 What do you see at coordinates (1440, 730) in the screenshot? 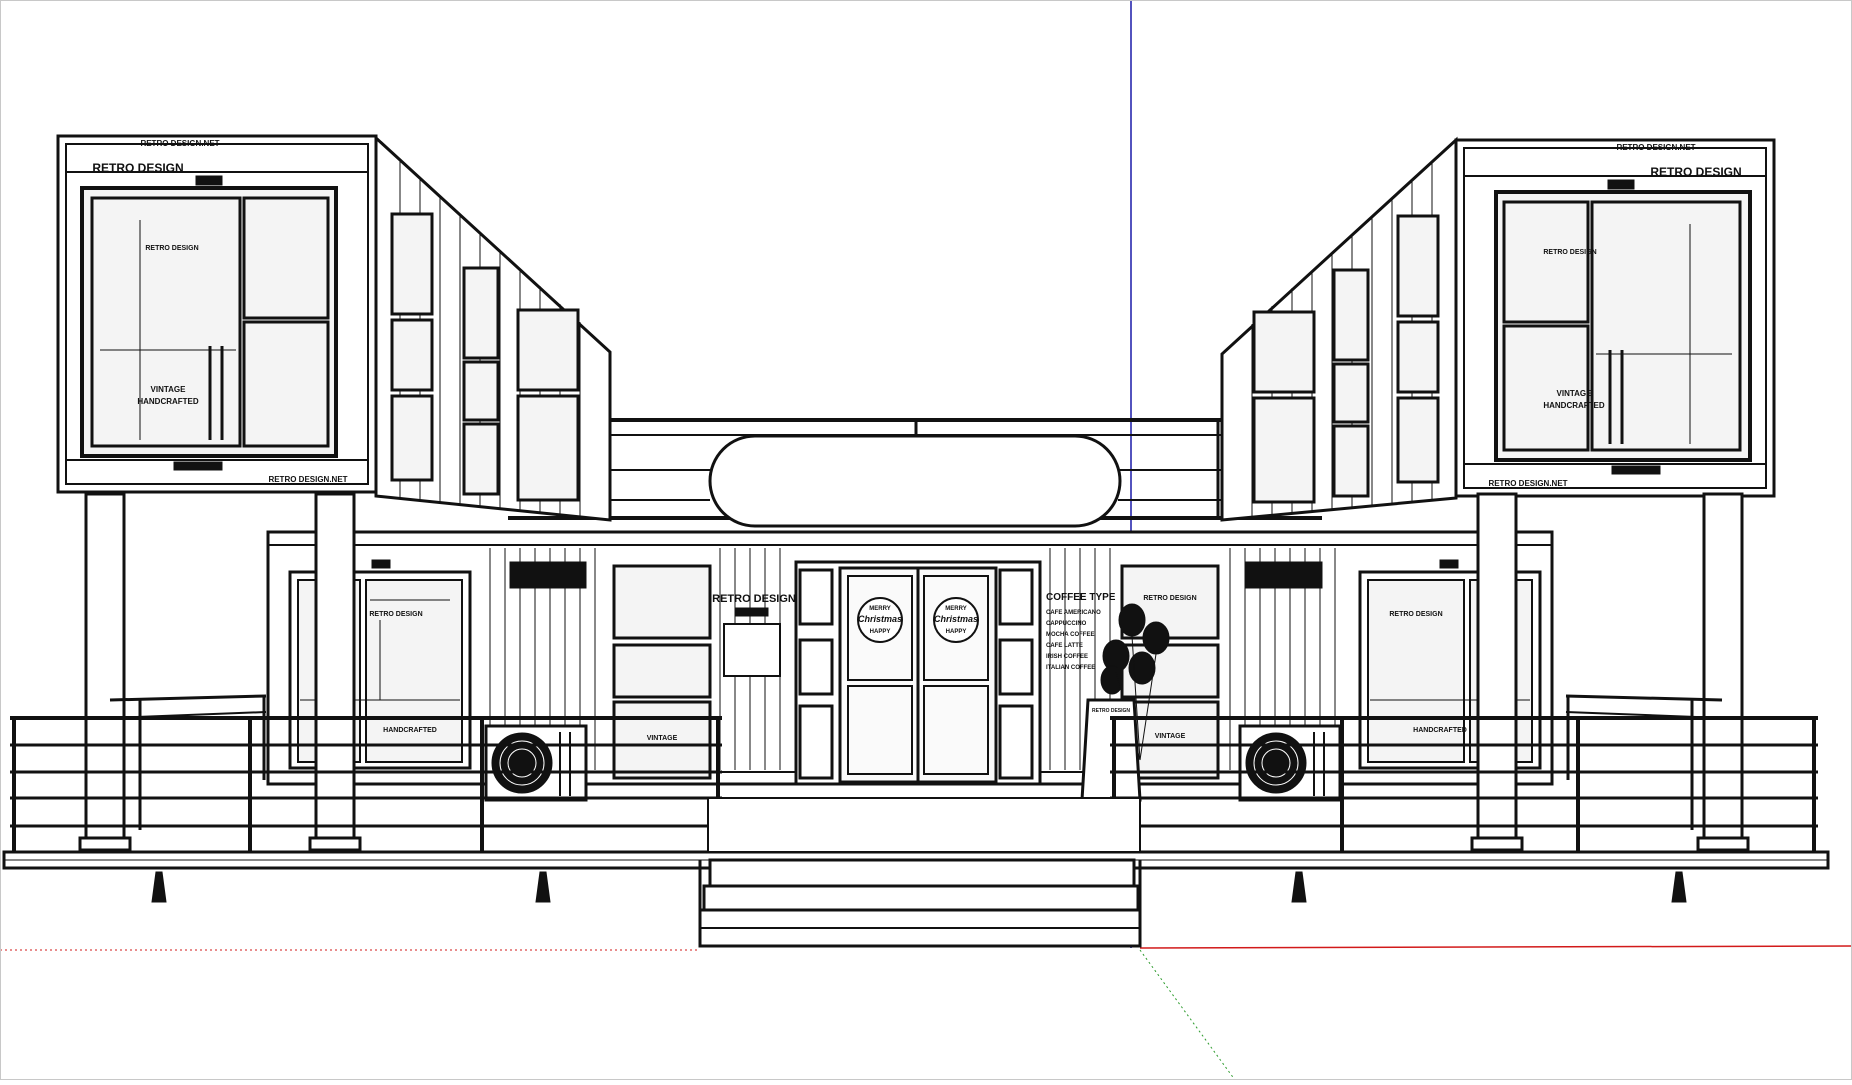
I see `lower-right-window-sticker: HANDCRAFTED` at bounding box center [1440, 730].